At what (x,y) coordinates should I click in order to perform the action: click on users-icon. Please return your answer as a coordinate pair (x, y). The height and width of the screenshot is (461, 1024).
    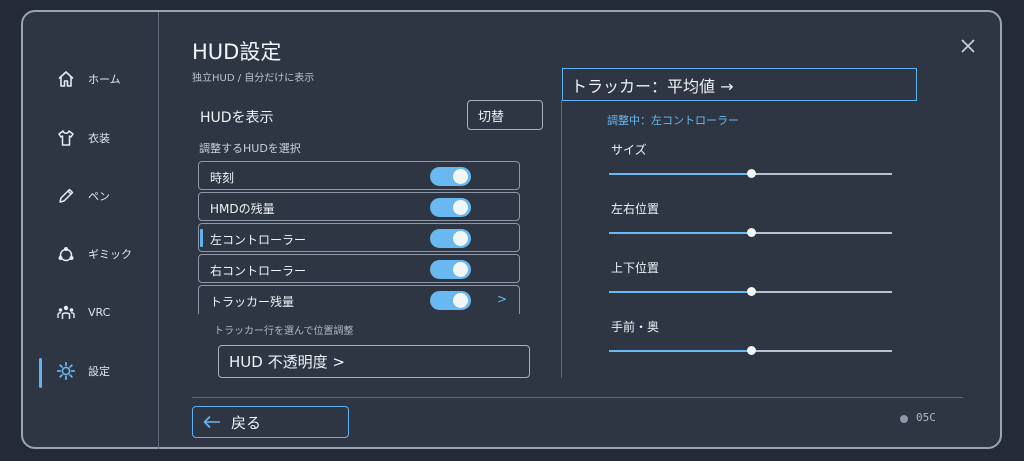
    Looking at the image, I should click on (66, 312).